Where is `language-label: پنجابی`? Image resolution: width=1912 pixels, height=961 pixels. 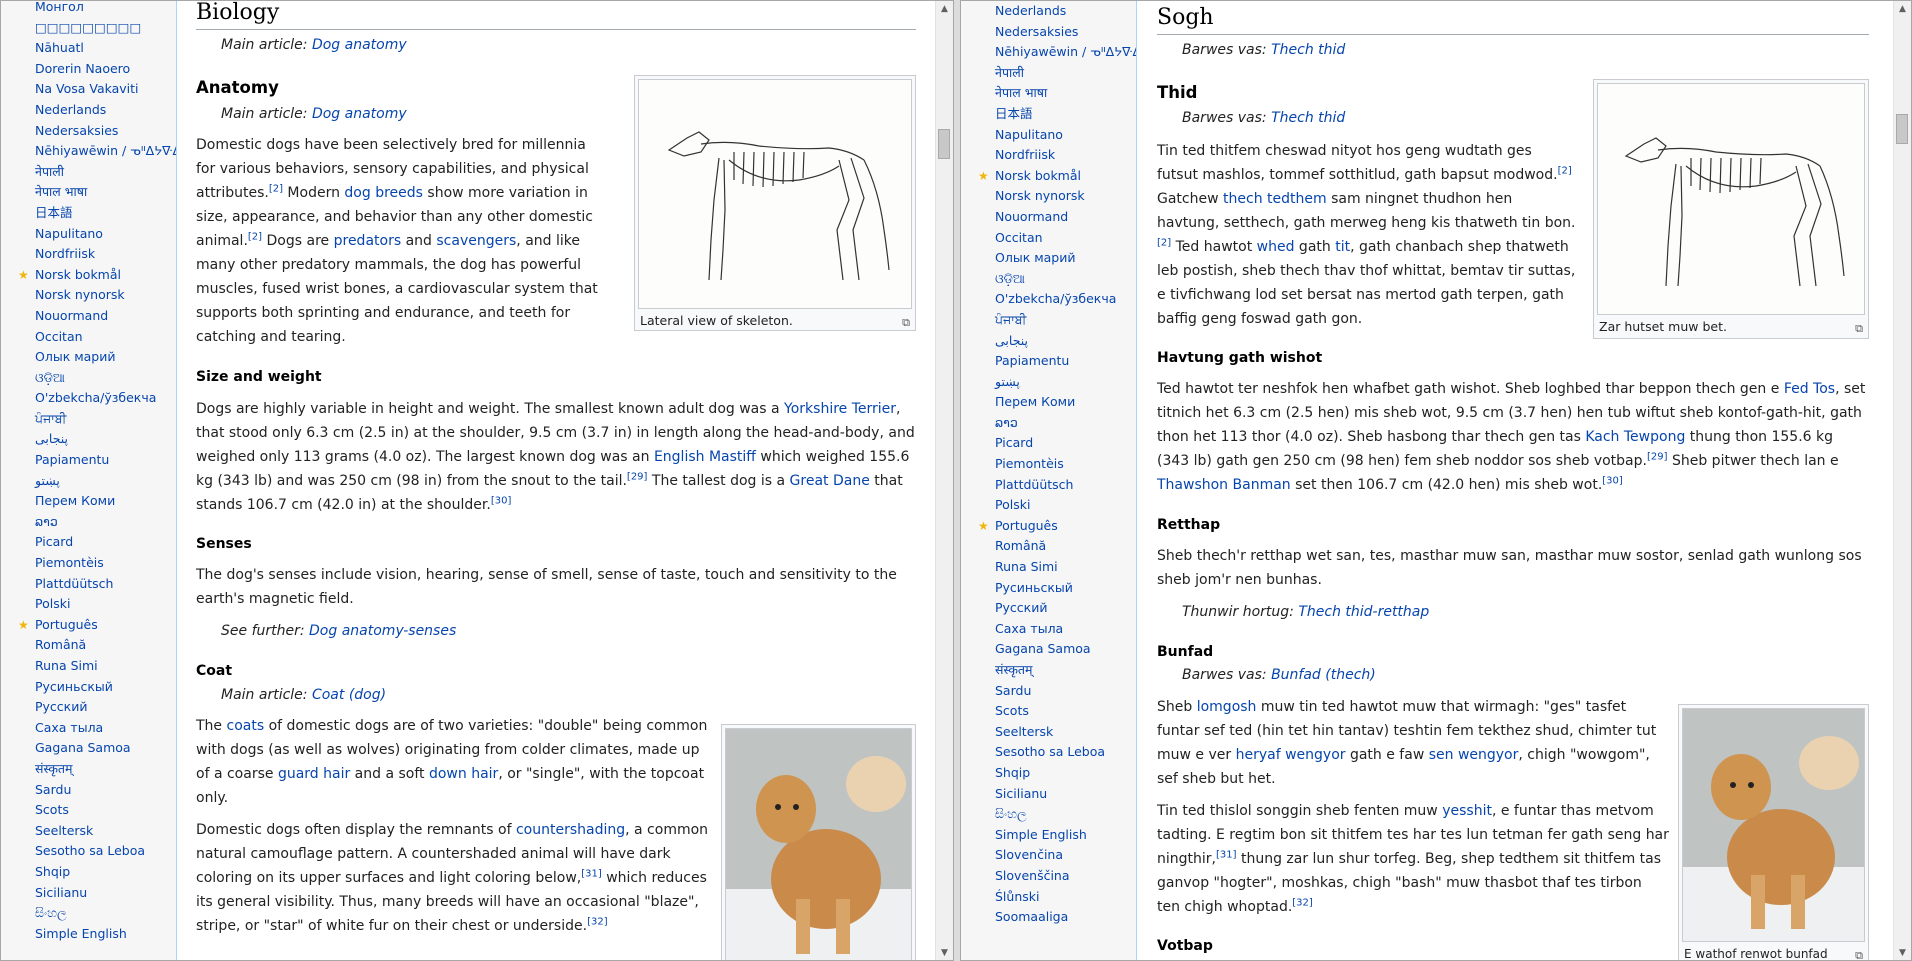
language-label: پنجابی is located at coordinates (1011, 340).